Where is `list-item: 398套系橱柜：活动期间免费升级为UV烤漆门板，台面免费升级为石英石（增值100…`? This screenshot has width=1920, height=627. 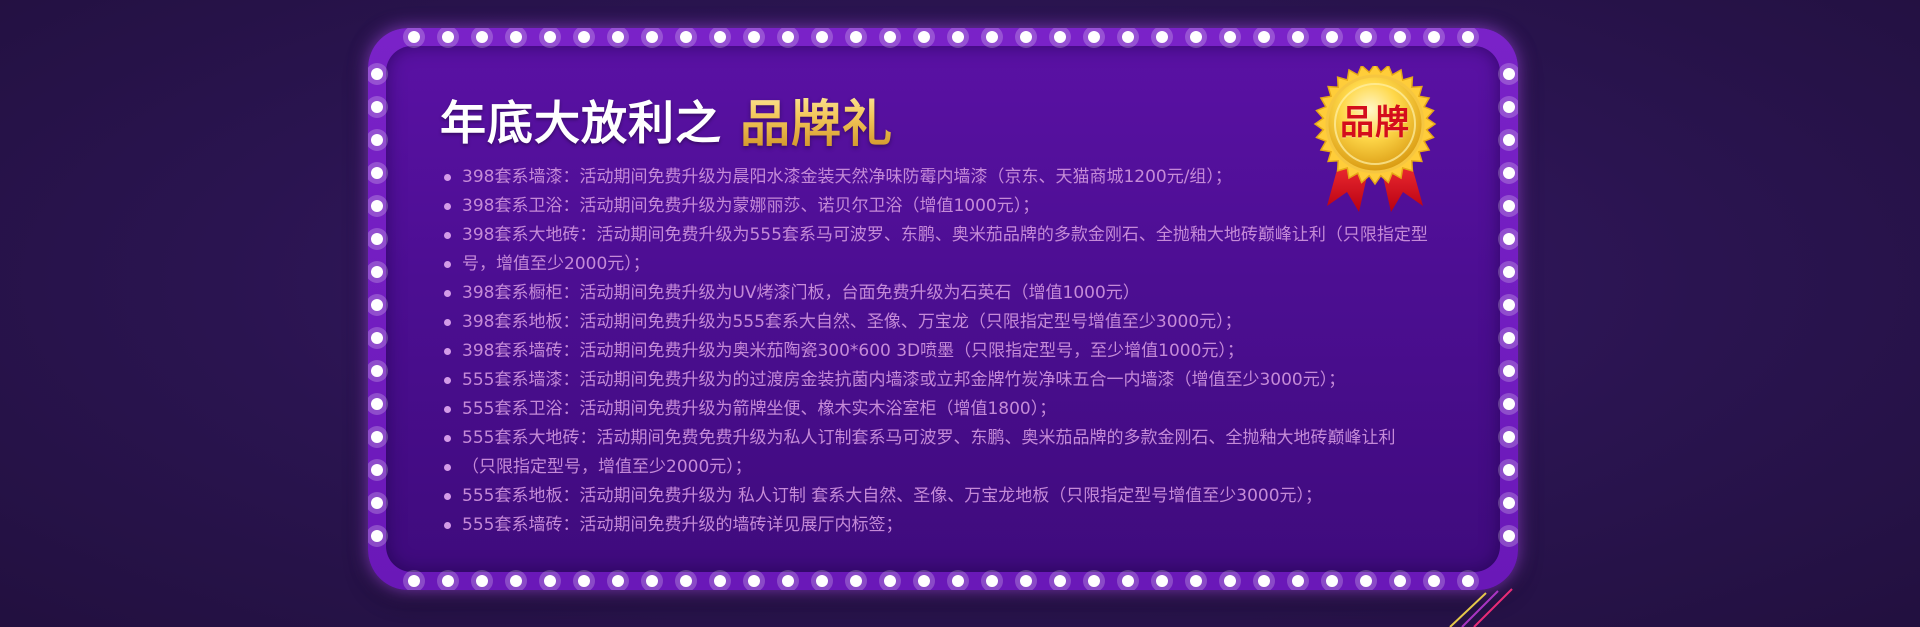 list-item: 398套系橱柜：活动期间免费升级为UV烤漆门板，台面免费升级为石英石（增值100… is located at coordinates (960, 293).